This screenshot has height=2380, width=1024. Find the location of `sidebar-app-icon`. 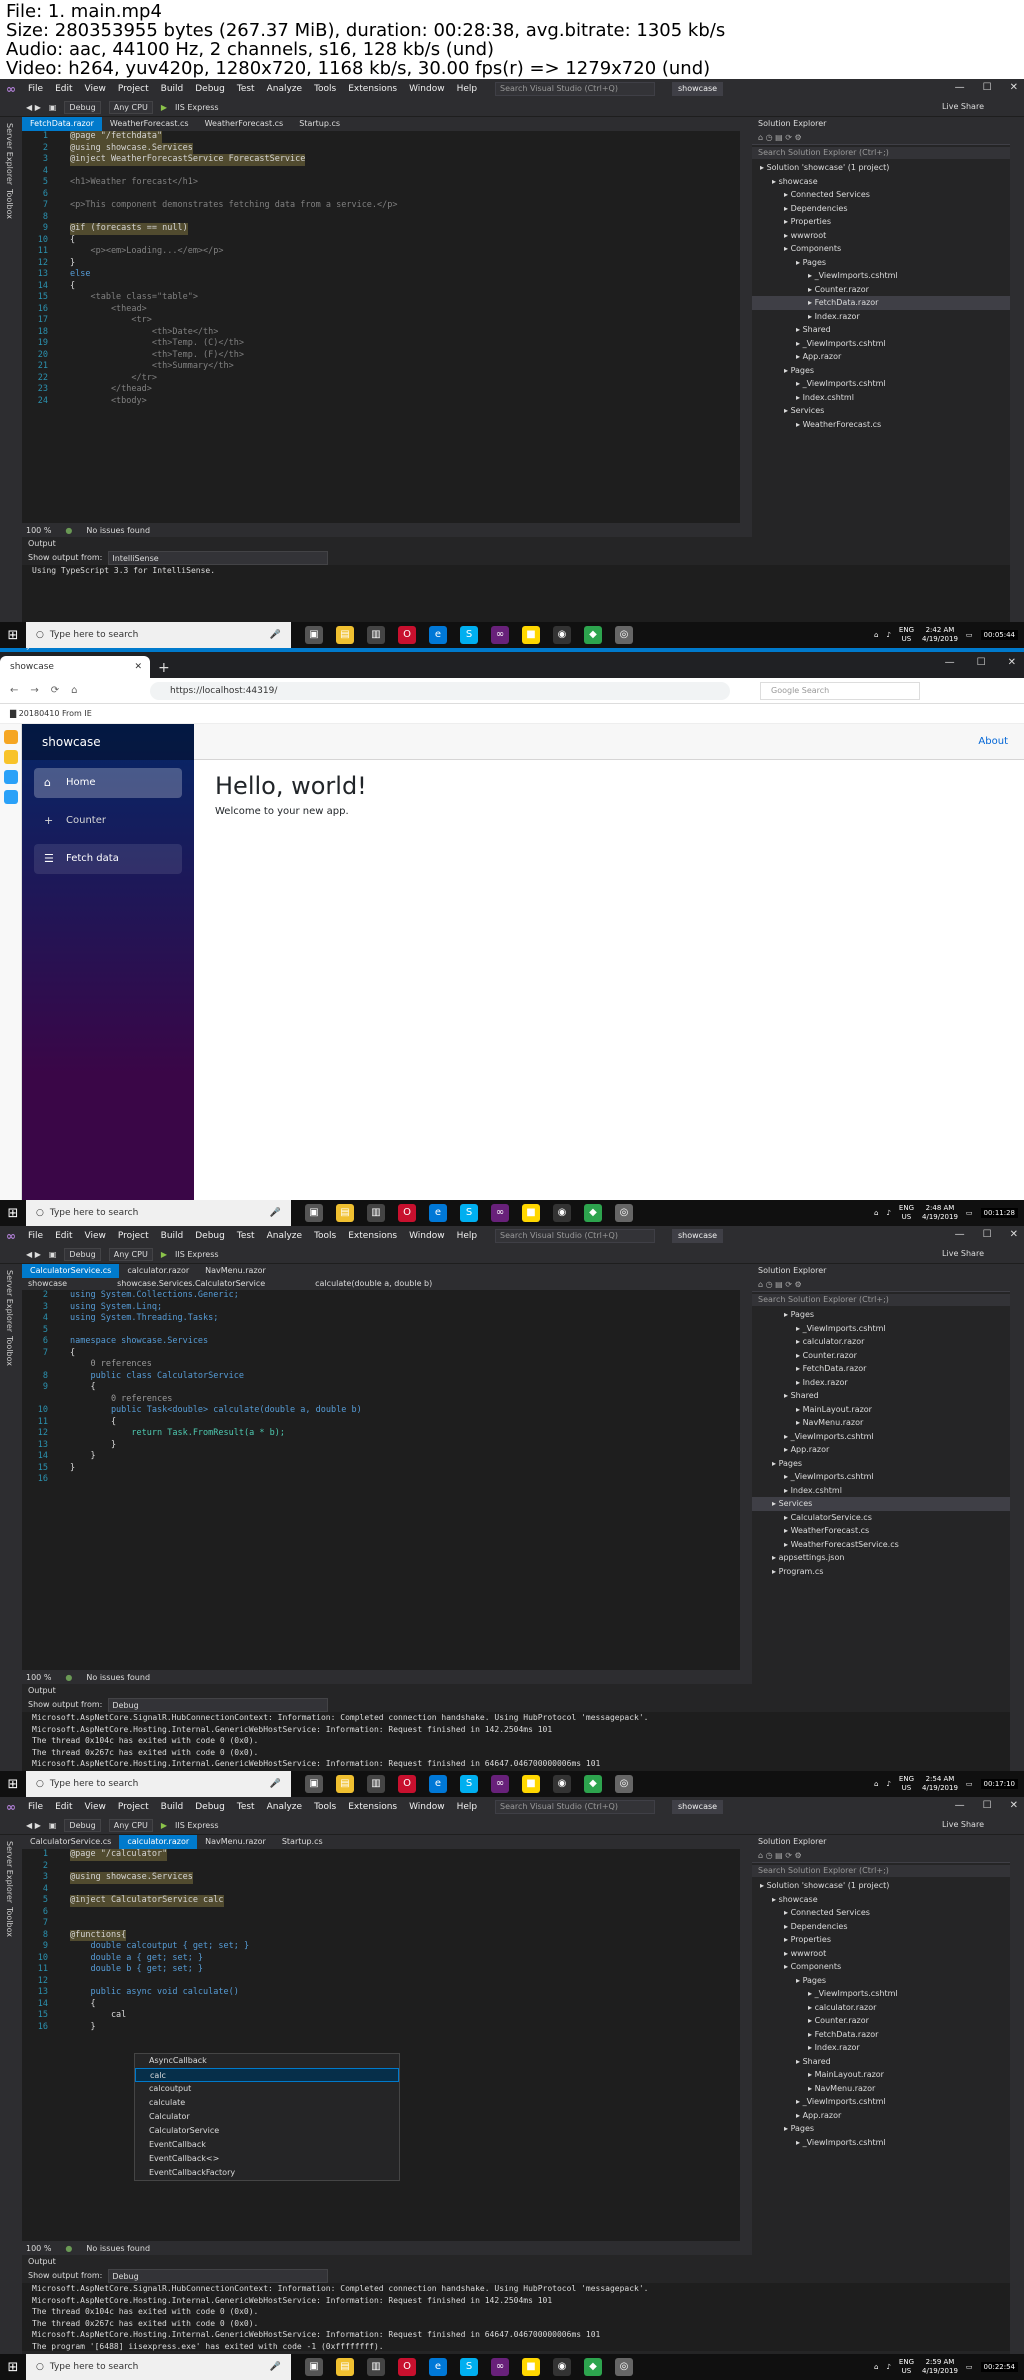

sidebar-app-icon is located at coordinates (11, 777).